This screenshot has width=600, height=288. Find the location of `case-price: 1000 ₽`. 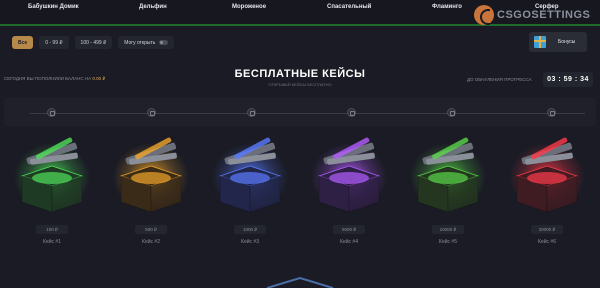

case-price: 1000 ₽ is located at coordinates (250, 229).